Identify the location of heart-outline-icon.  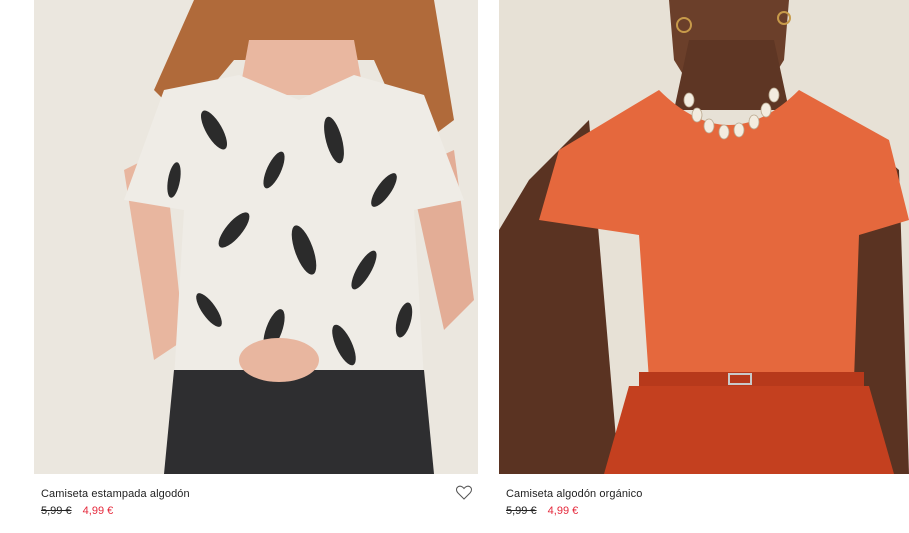
(464, 492).